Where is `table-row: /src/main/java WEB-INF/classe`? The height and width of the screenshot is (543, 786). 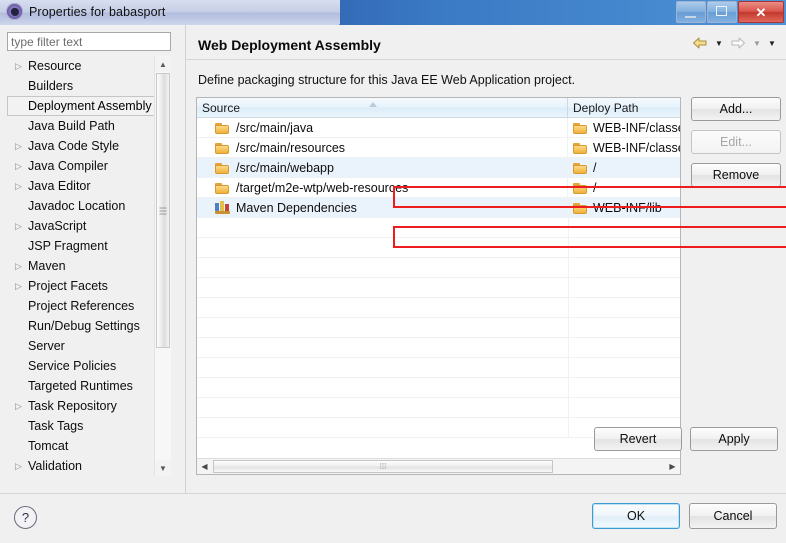 table-row: /src/main/java WEB-INF/classe is located at coordinates (438, 128).